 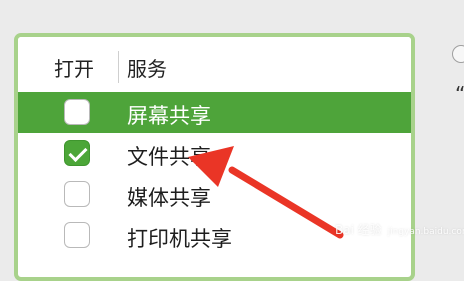 I want to click on right-radio-button, so click(x=458, y=54).